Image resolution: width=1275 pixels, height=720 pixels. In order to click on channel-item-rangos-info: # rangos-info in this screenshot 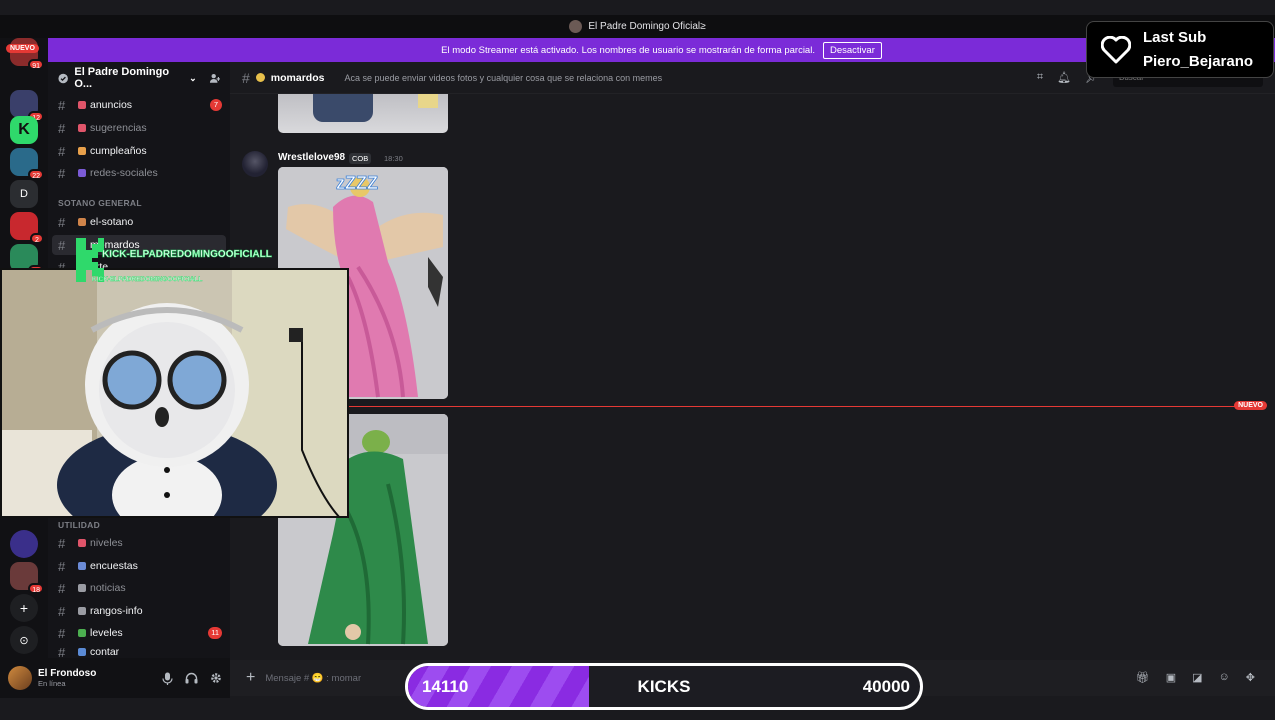, I will do `click(139, 611)`.